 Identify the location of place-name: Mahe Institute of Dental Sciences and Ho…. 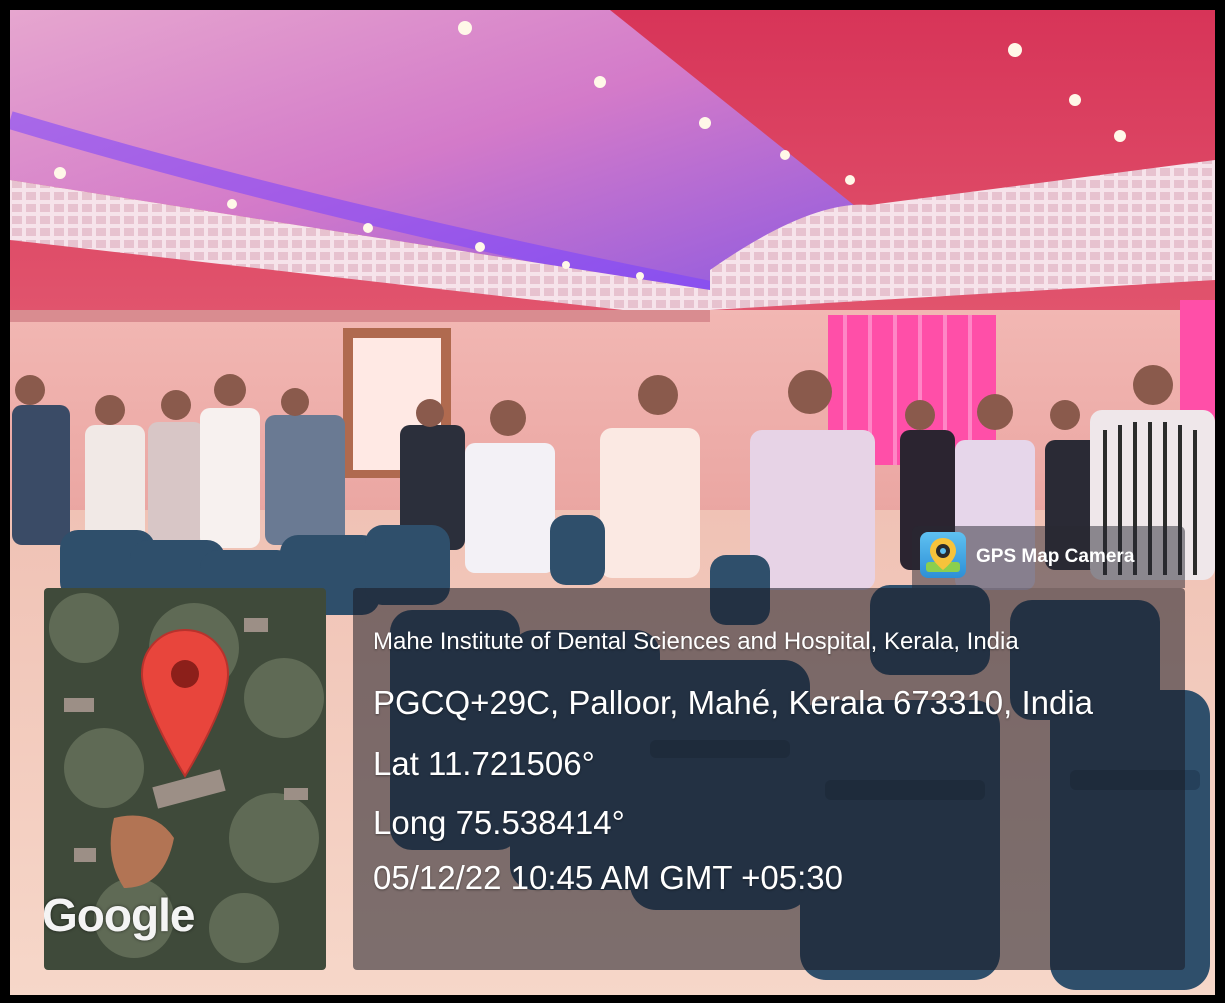
(696, 641).